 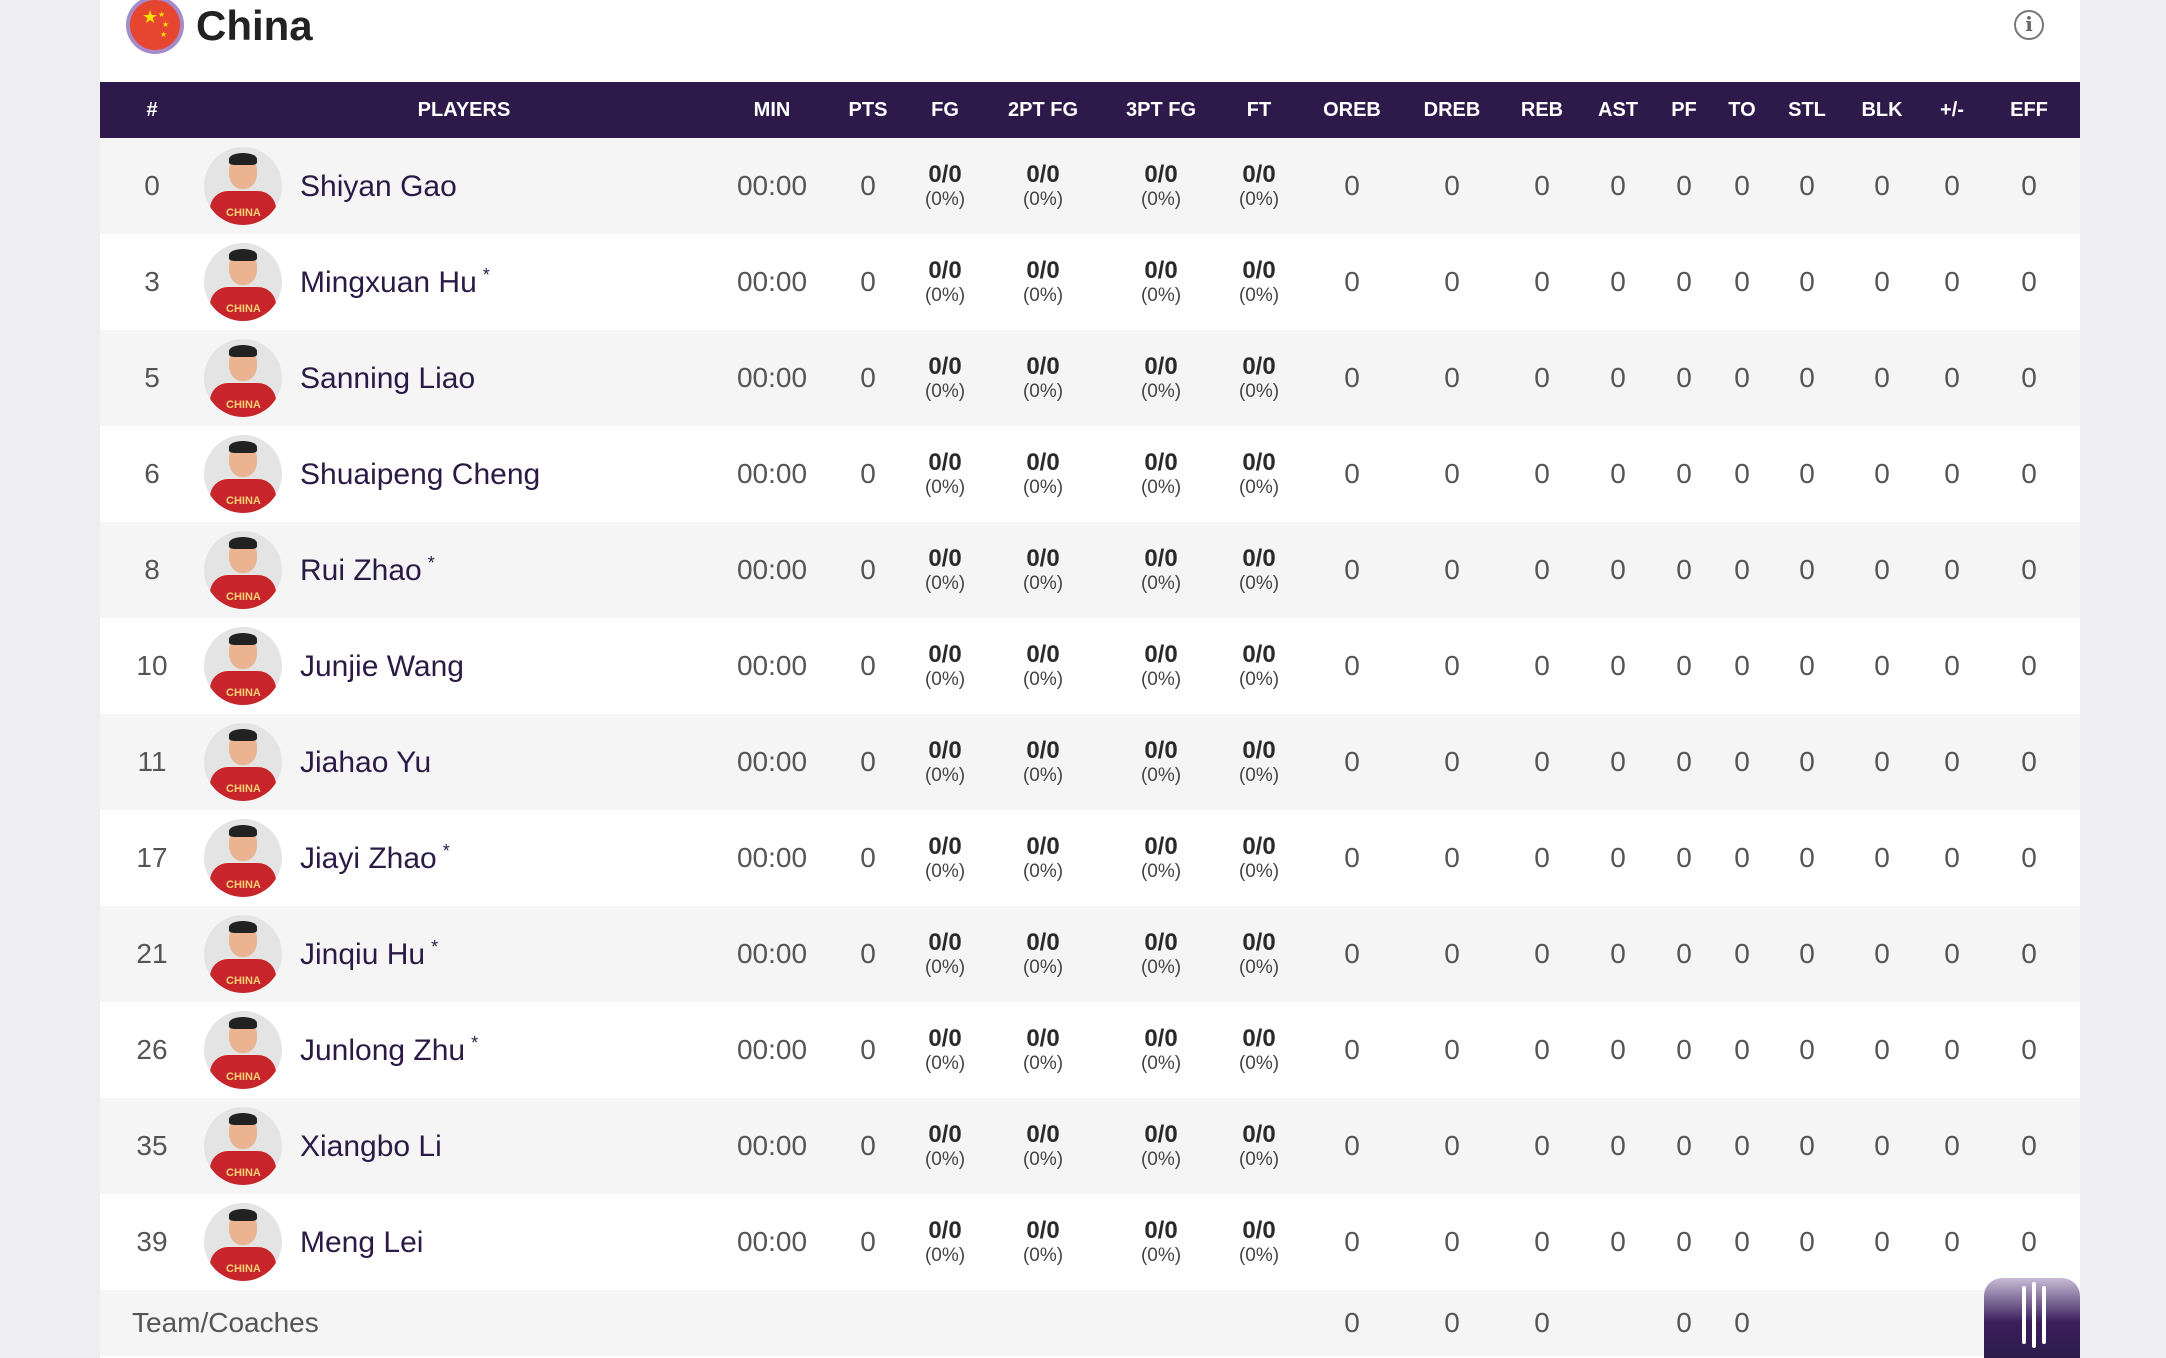 I want to click on column-header: +/-, so click(x=1952, y=110).